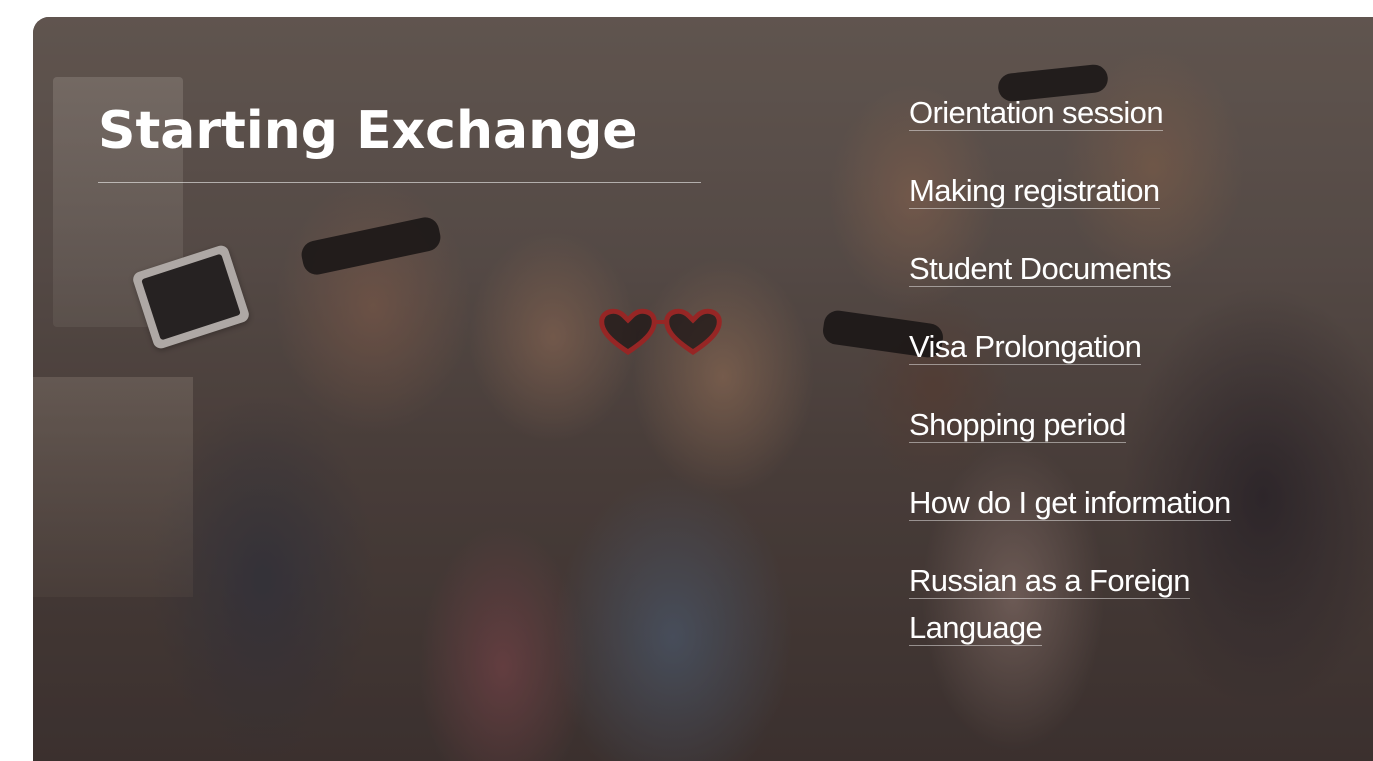  Describe the element at coordinates (368, 131) in the screenshot. I see `page-title: Starting Exchange` at that location.